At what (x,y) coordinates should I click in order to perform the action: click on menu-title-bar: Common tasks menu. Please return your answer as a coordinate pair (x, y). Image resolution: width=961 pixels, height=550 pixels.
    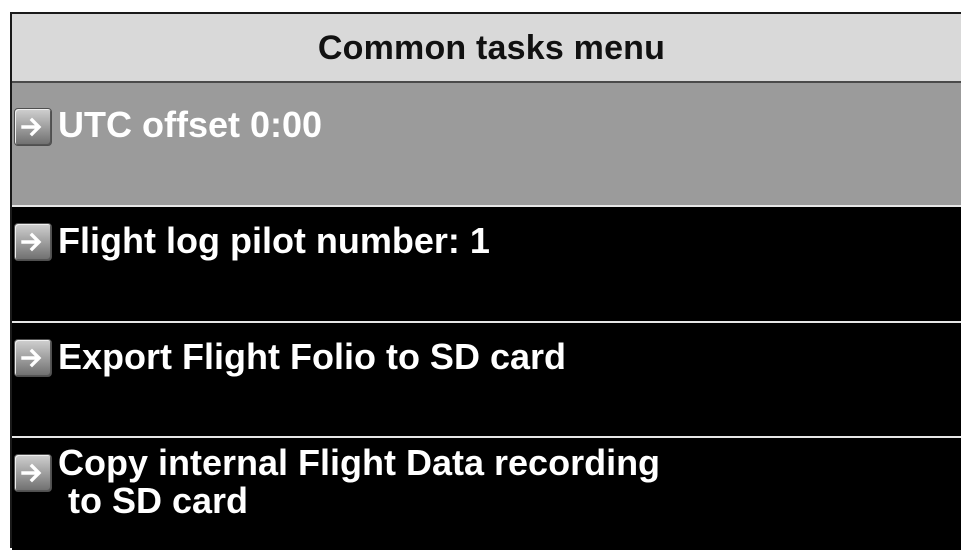
    Looking at the image, I should click on (486, 48).